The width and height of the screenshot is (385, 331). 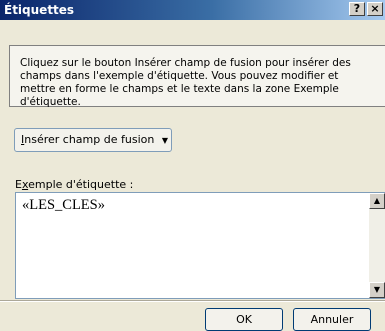 What do you see at coordinates (164, 140) in the screenshot?
I see `dropdown-arrow-icon: ▼` at bounding box center [164, 140].